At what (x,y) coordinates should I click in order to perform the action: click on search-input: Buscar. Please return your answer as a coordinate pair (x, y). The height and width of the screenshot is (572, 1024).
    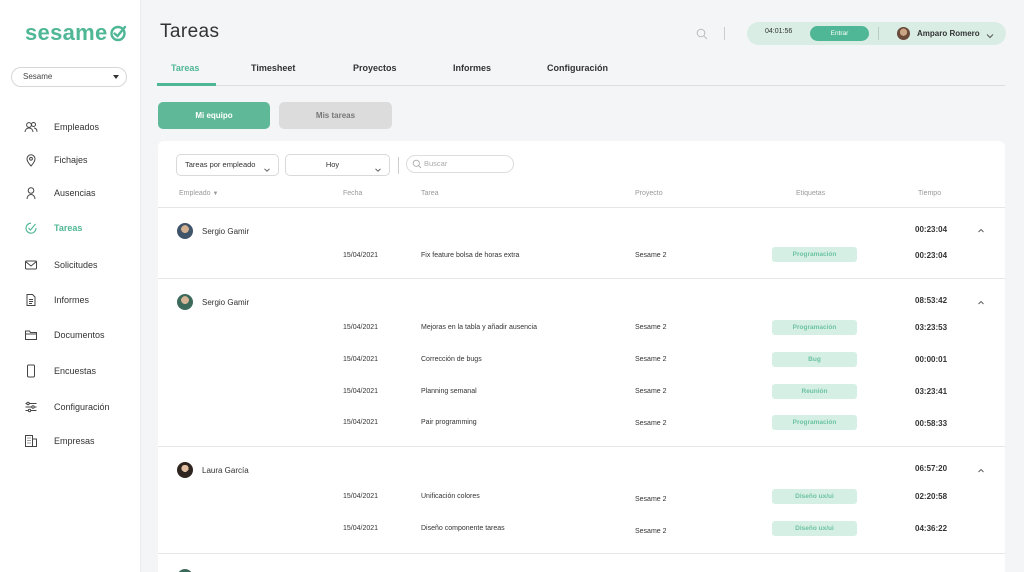
    Looking at the image, I should click on (460, 164).